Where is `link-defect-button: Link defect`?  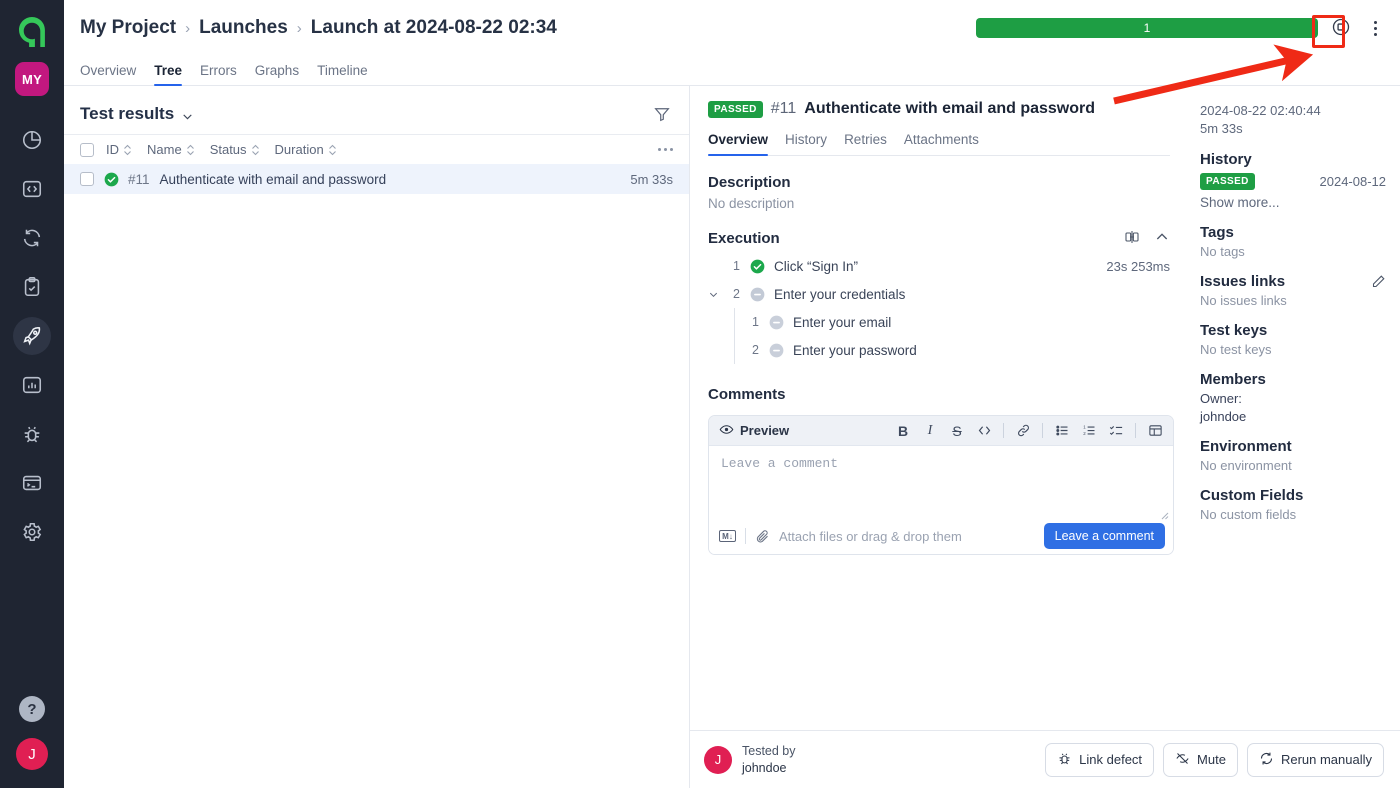 link-defect-button: Link defect is located at coordinates (1100, 759).